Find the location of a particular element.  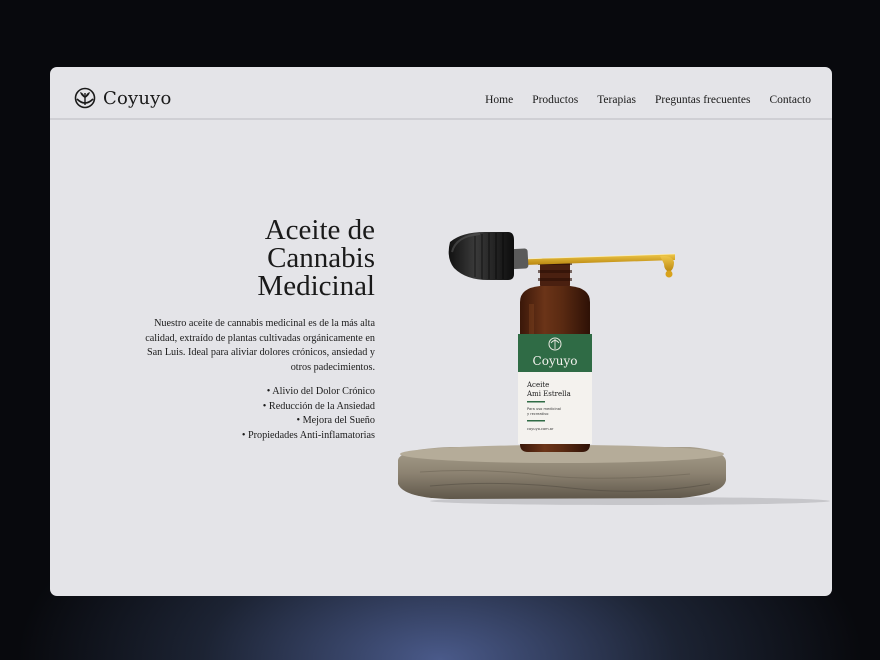

hero-title: Aceite de Cannabis Medicinal is located at coordinates (316, 258).